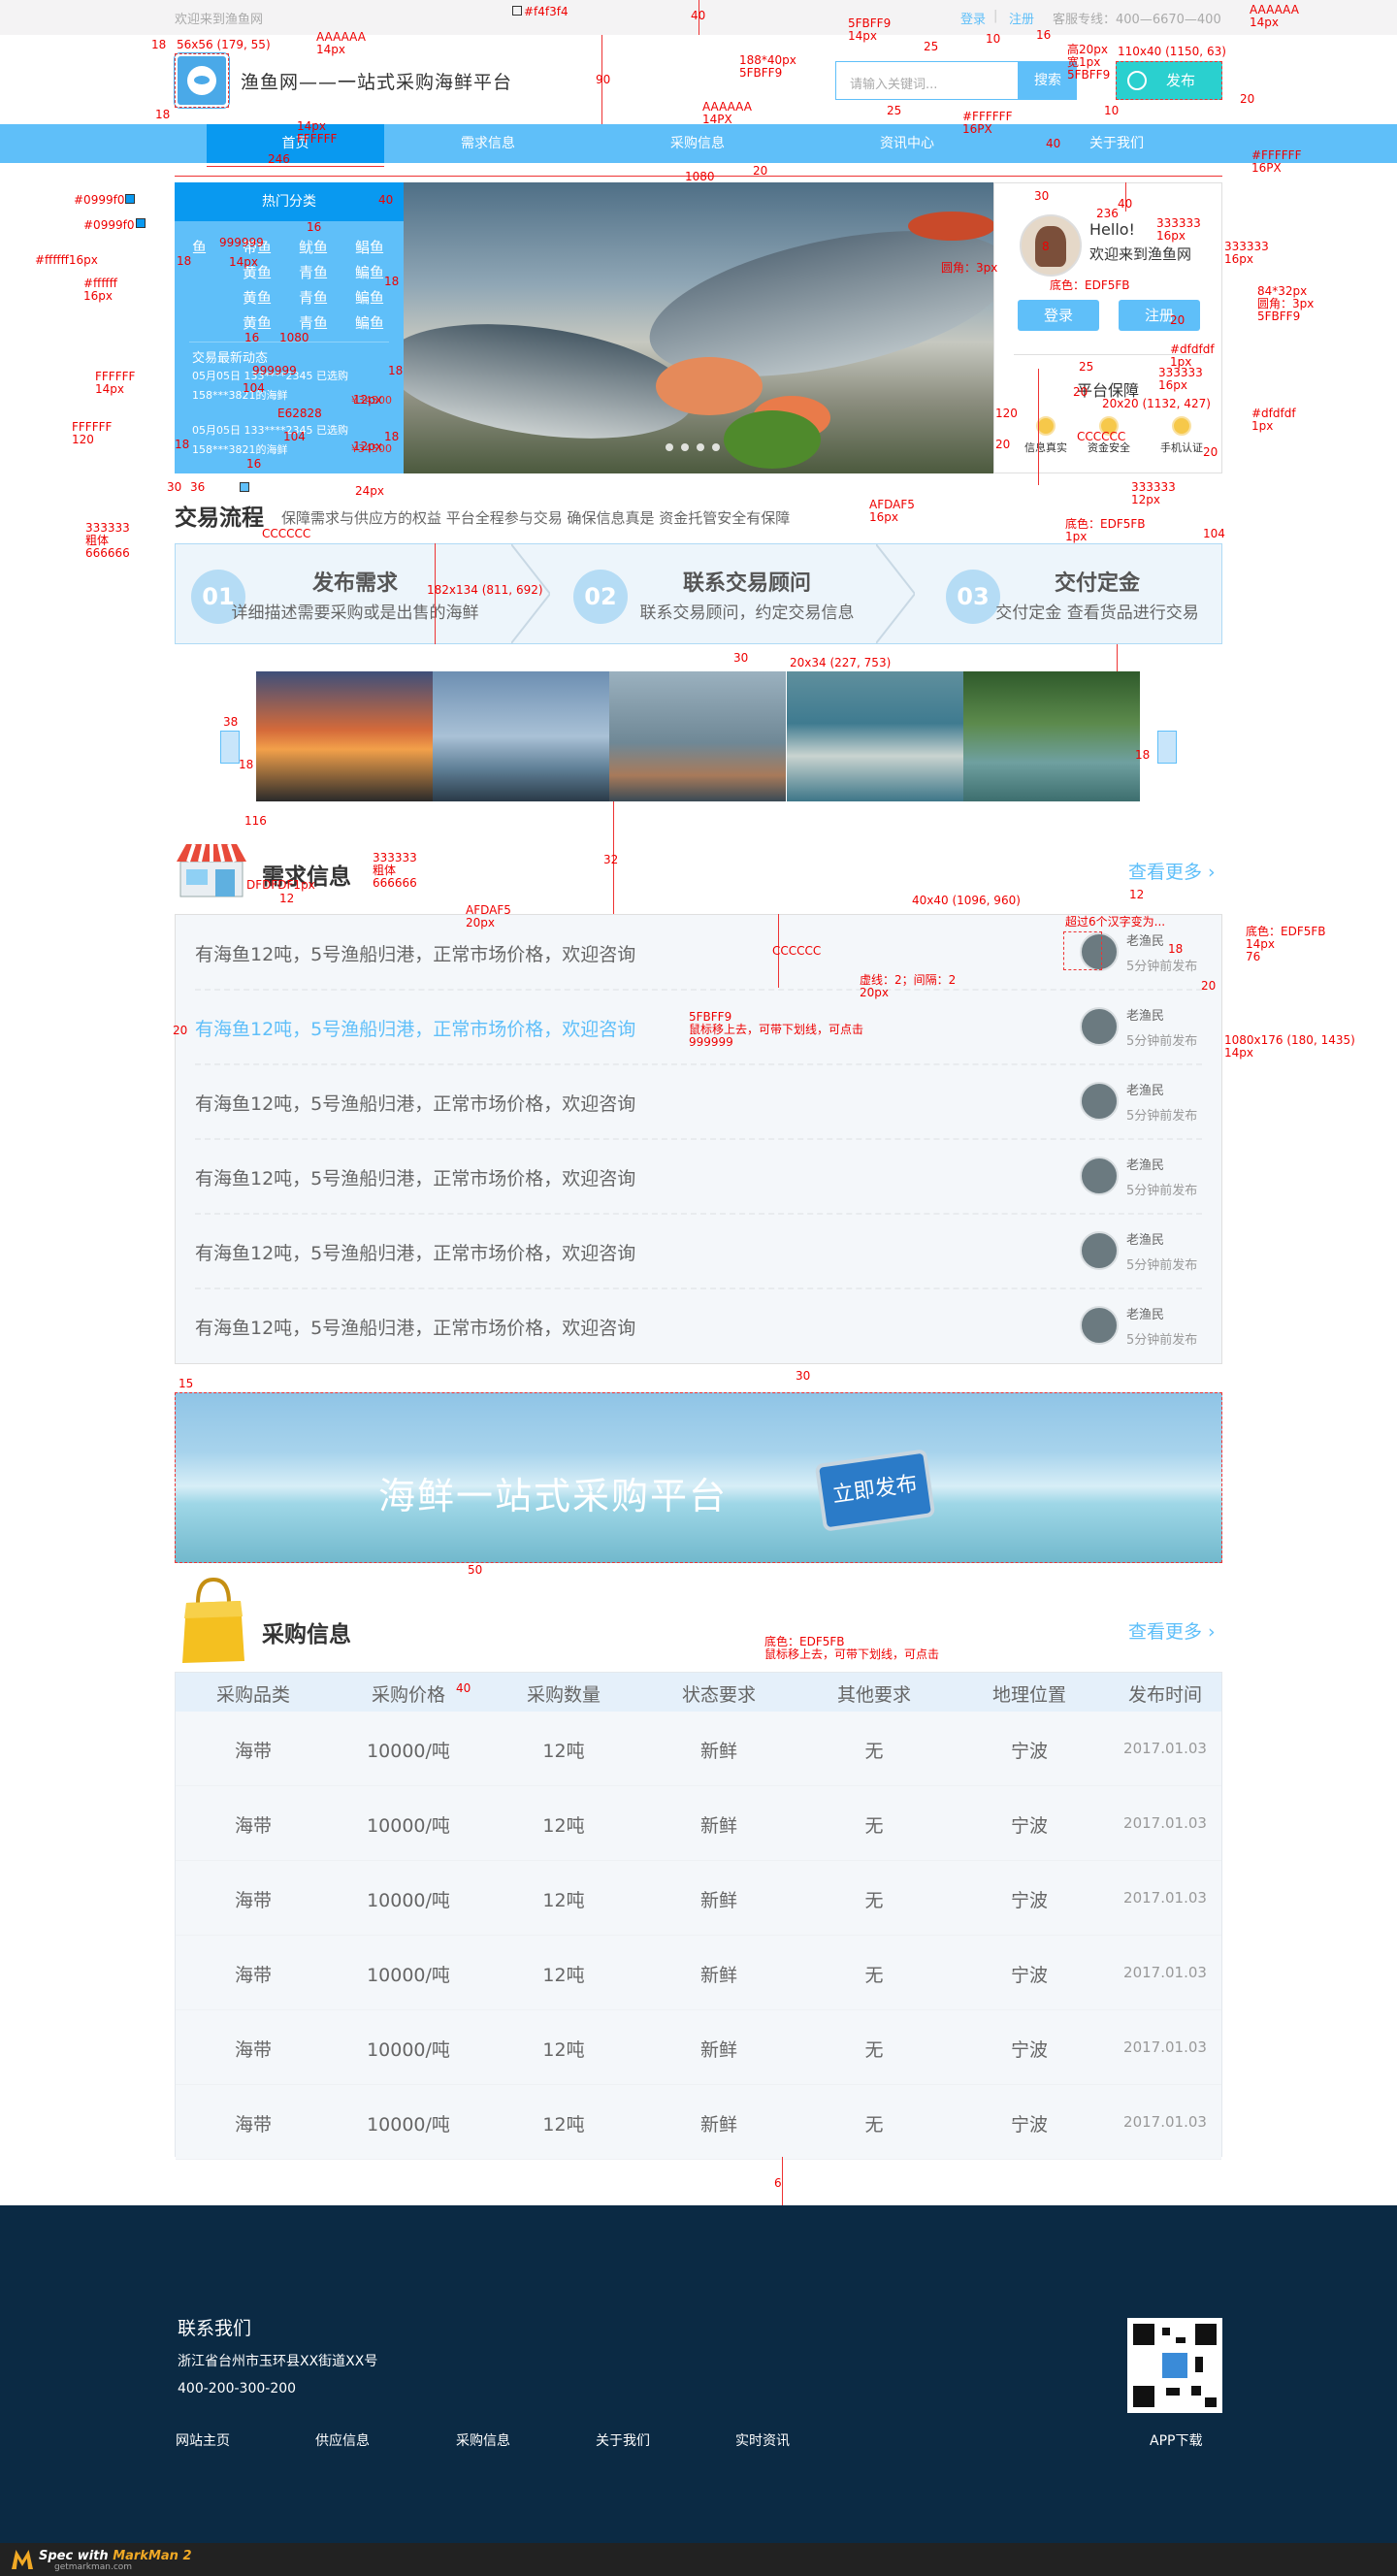 The width and height of the screenshot is (1397, 2576). What do you see at coordinates (778, 2183) in the screenshot?
I see `annotation-label: 6` at bounding box center [778, 2183].